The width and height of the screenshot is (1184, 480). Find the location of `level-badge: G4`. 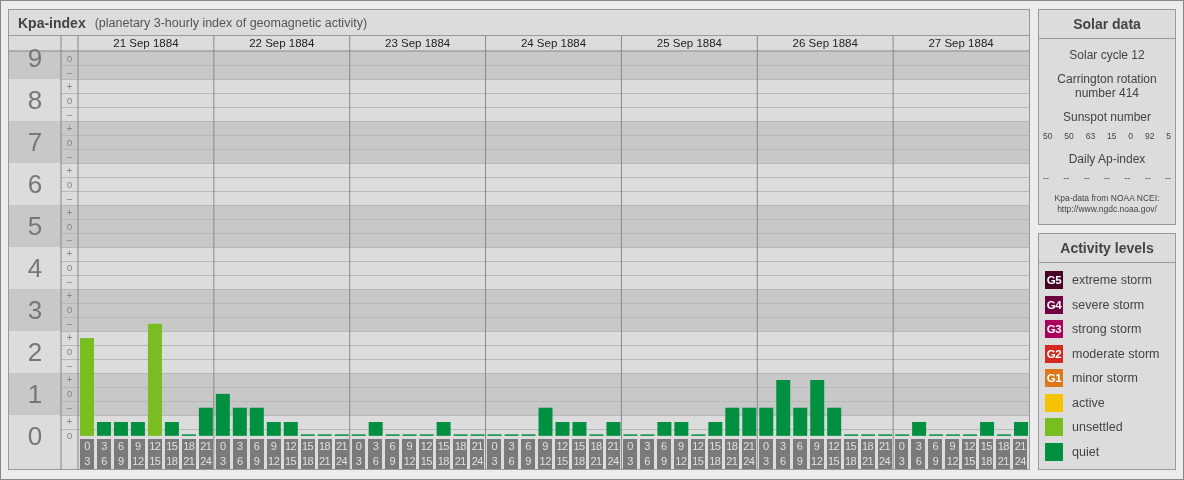

level-badge: G4 is located at coordinates (1054, 304).